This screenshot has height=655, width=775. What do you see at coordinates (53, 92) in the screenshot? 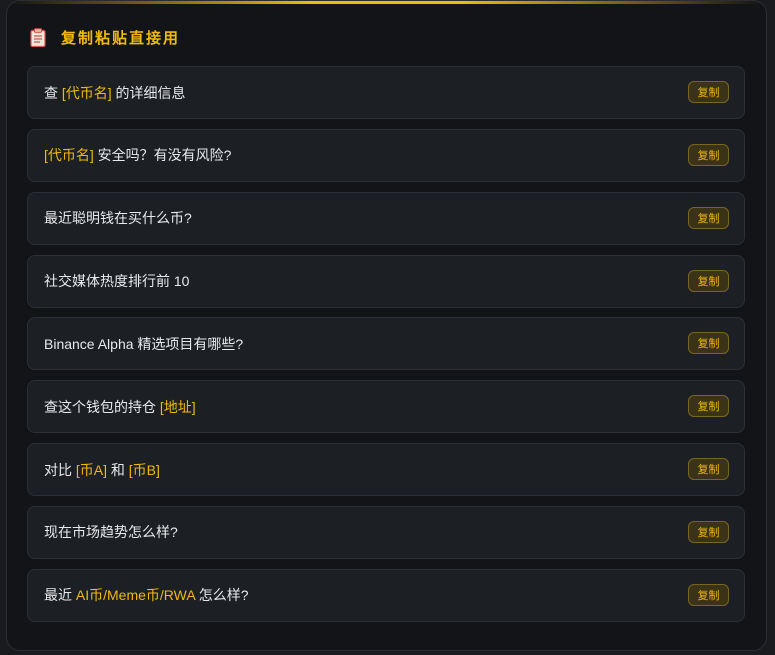
I see `prompt-text-segment: 查` at bounding box center [53, 92].